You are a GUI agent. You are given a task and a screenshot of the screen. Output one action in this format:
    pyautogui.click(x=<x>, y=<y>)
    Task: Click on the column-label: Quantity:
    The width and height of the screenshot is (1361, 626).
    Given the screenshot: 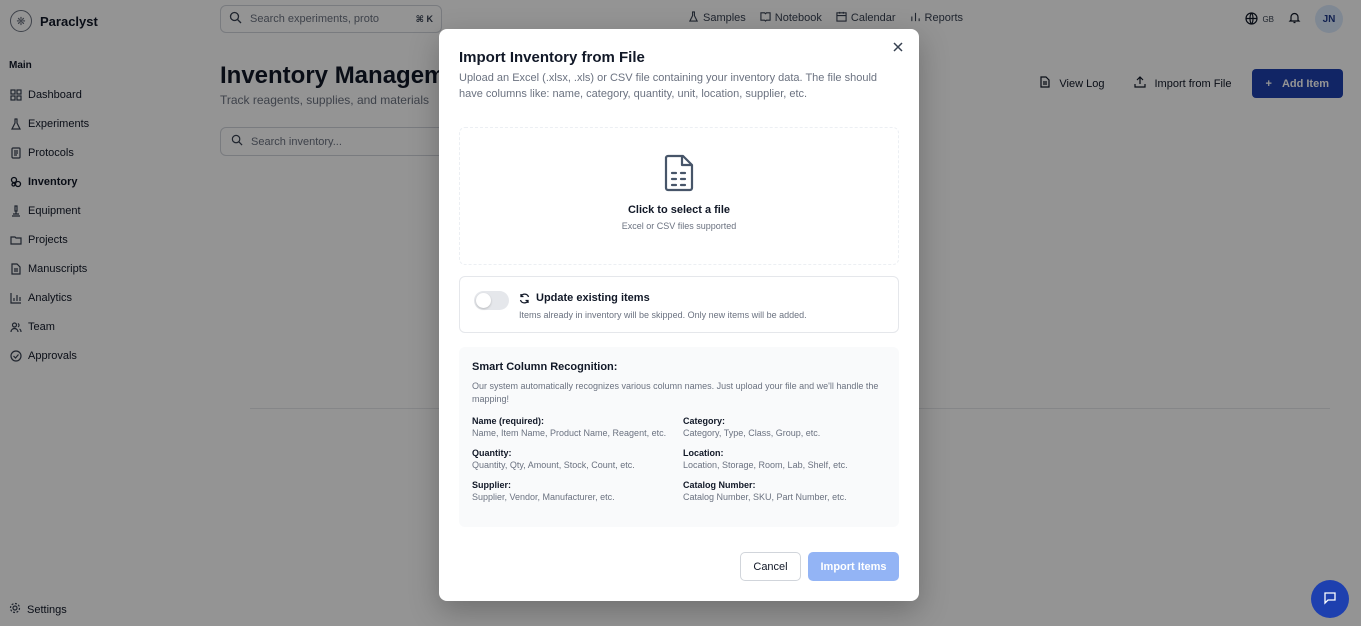 What is the action you would take?
    pyautogui.click(x=492, y=453)
    